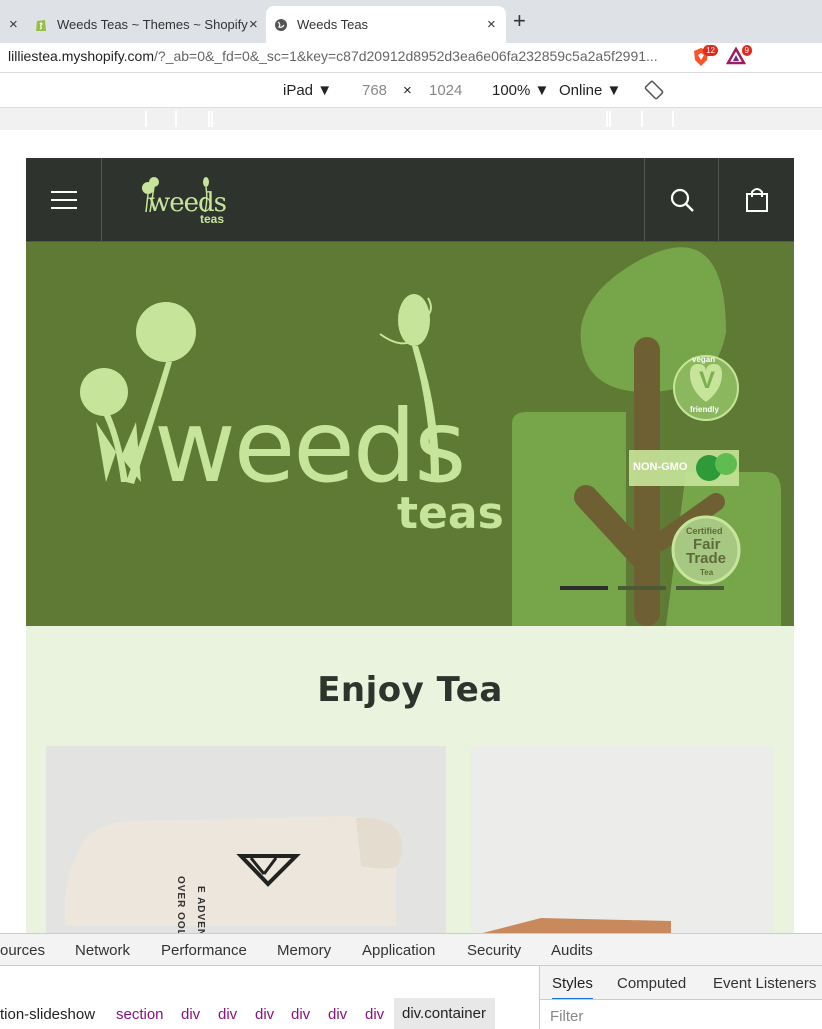  I want to click on cart-button, so click(756, 200).